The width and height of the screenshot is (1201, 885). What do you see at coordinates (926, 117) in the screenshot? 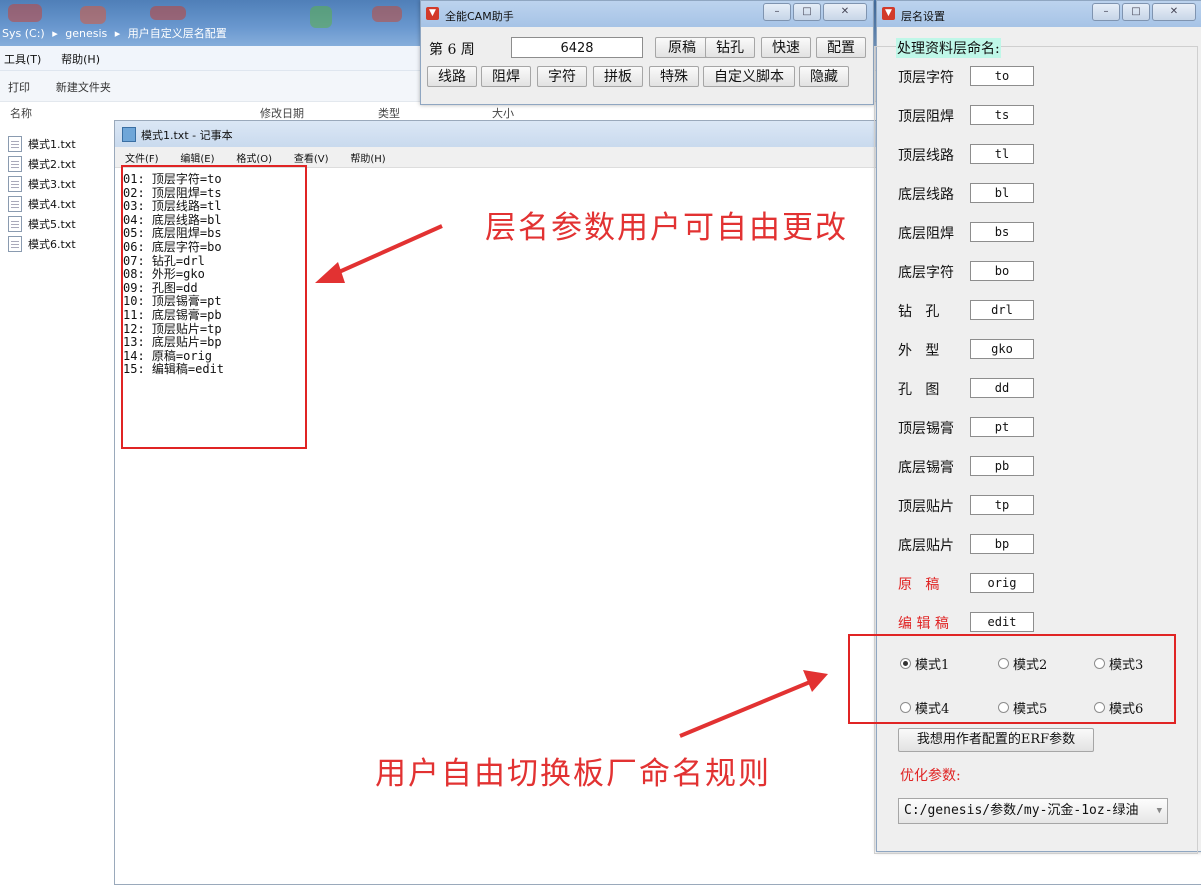
I see `label-top-mask: 顶层阻焊` at bounding box center [926, 117].